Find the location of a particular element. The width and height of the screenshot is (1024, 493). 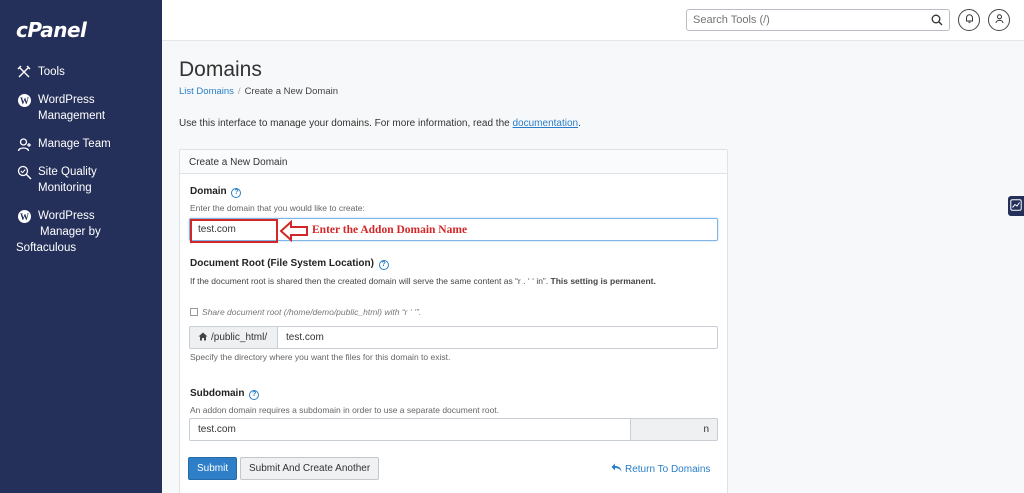

tools-icon is located at coordinates (24, 72).